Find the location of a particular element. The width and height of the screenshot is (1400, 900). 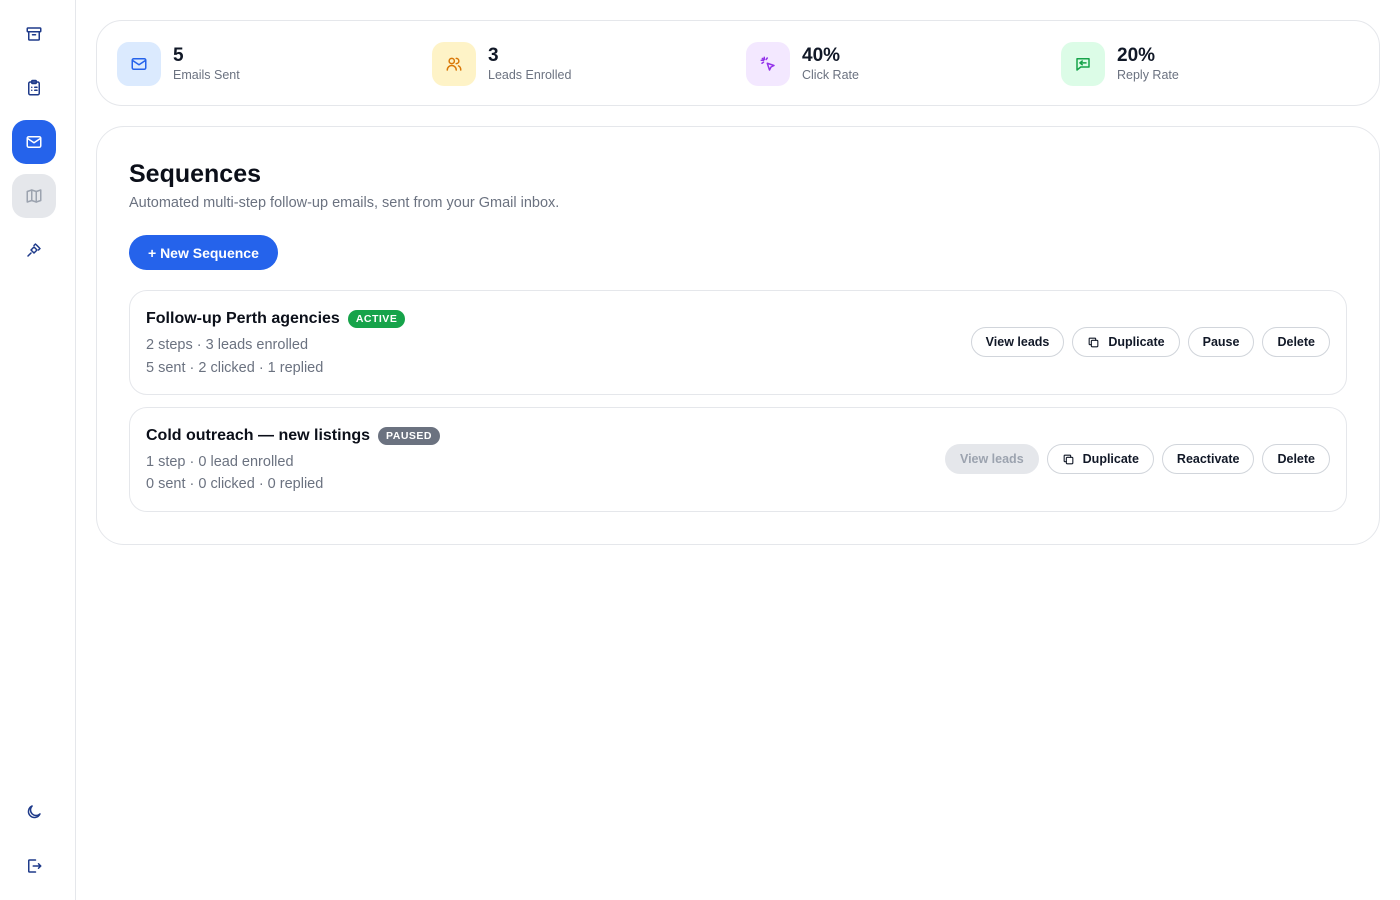

pause-button: Pause is located at coordinates (1221, 342).